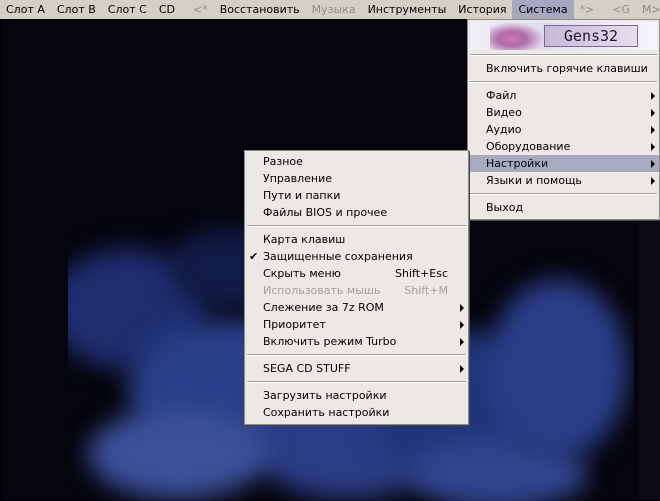 The image size is (660, 501). I want to click on menu-item-audio: Аудио, so click(563, 129).